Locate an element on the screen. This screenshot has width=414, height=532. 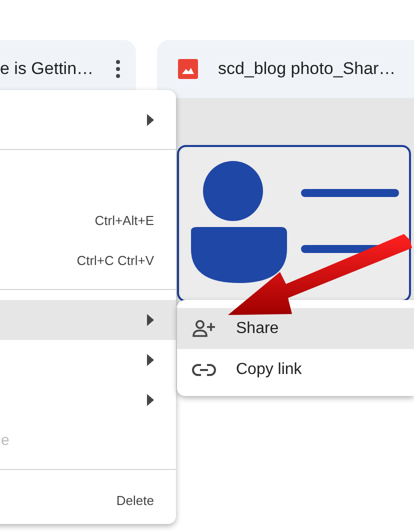
menu-item: Delete is located at coordinates (88, 500).